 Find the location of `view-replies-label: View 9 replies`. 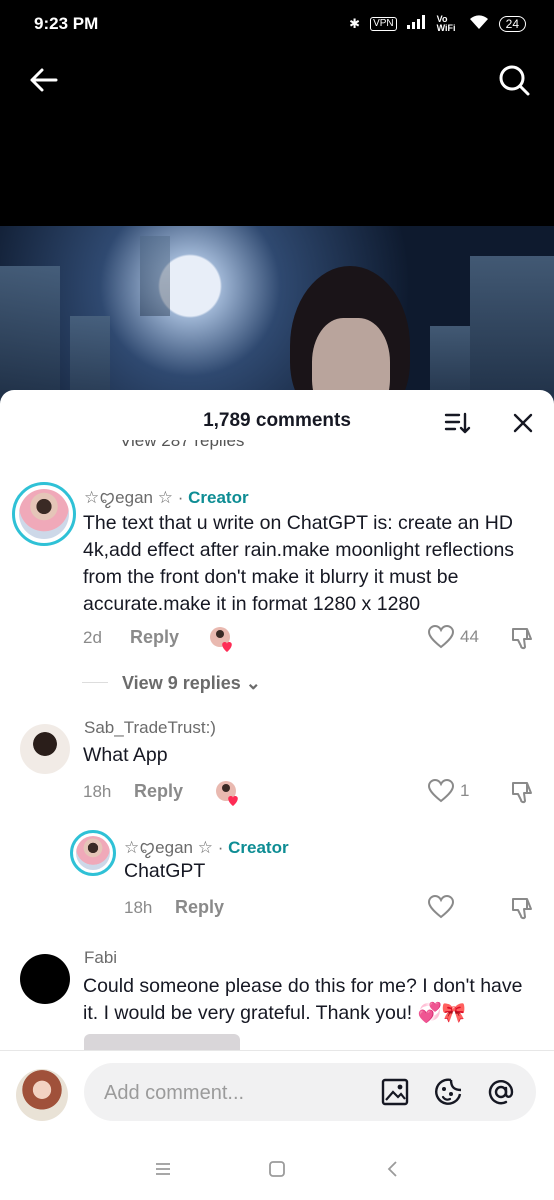

view-replies-label: View 9 replies is located at coordinates (181, 683).